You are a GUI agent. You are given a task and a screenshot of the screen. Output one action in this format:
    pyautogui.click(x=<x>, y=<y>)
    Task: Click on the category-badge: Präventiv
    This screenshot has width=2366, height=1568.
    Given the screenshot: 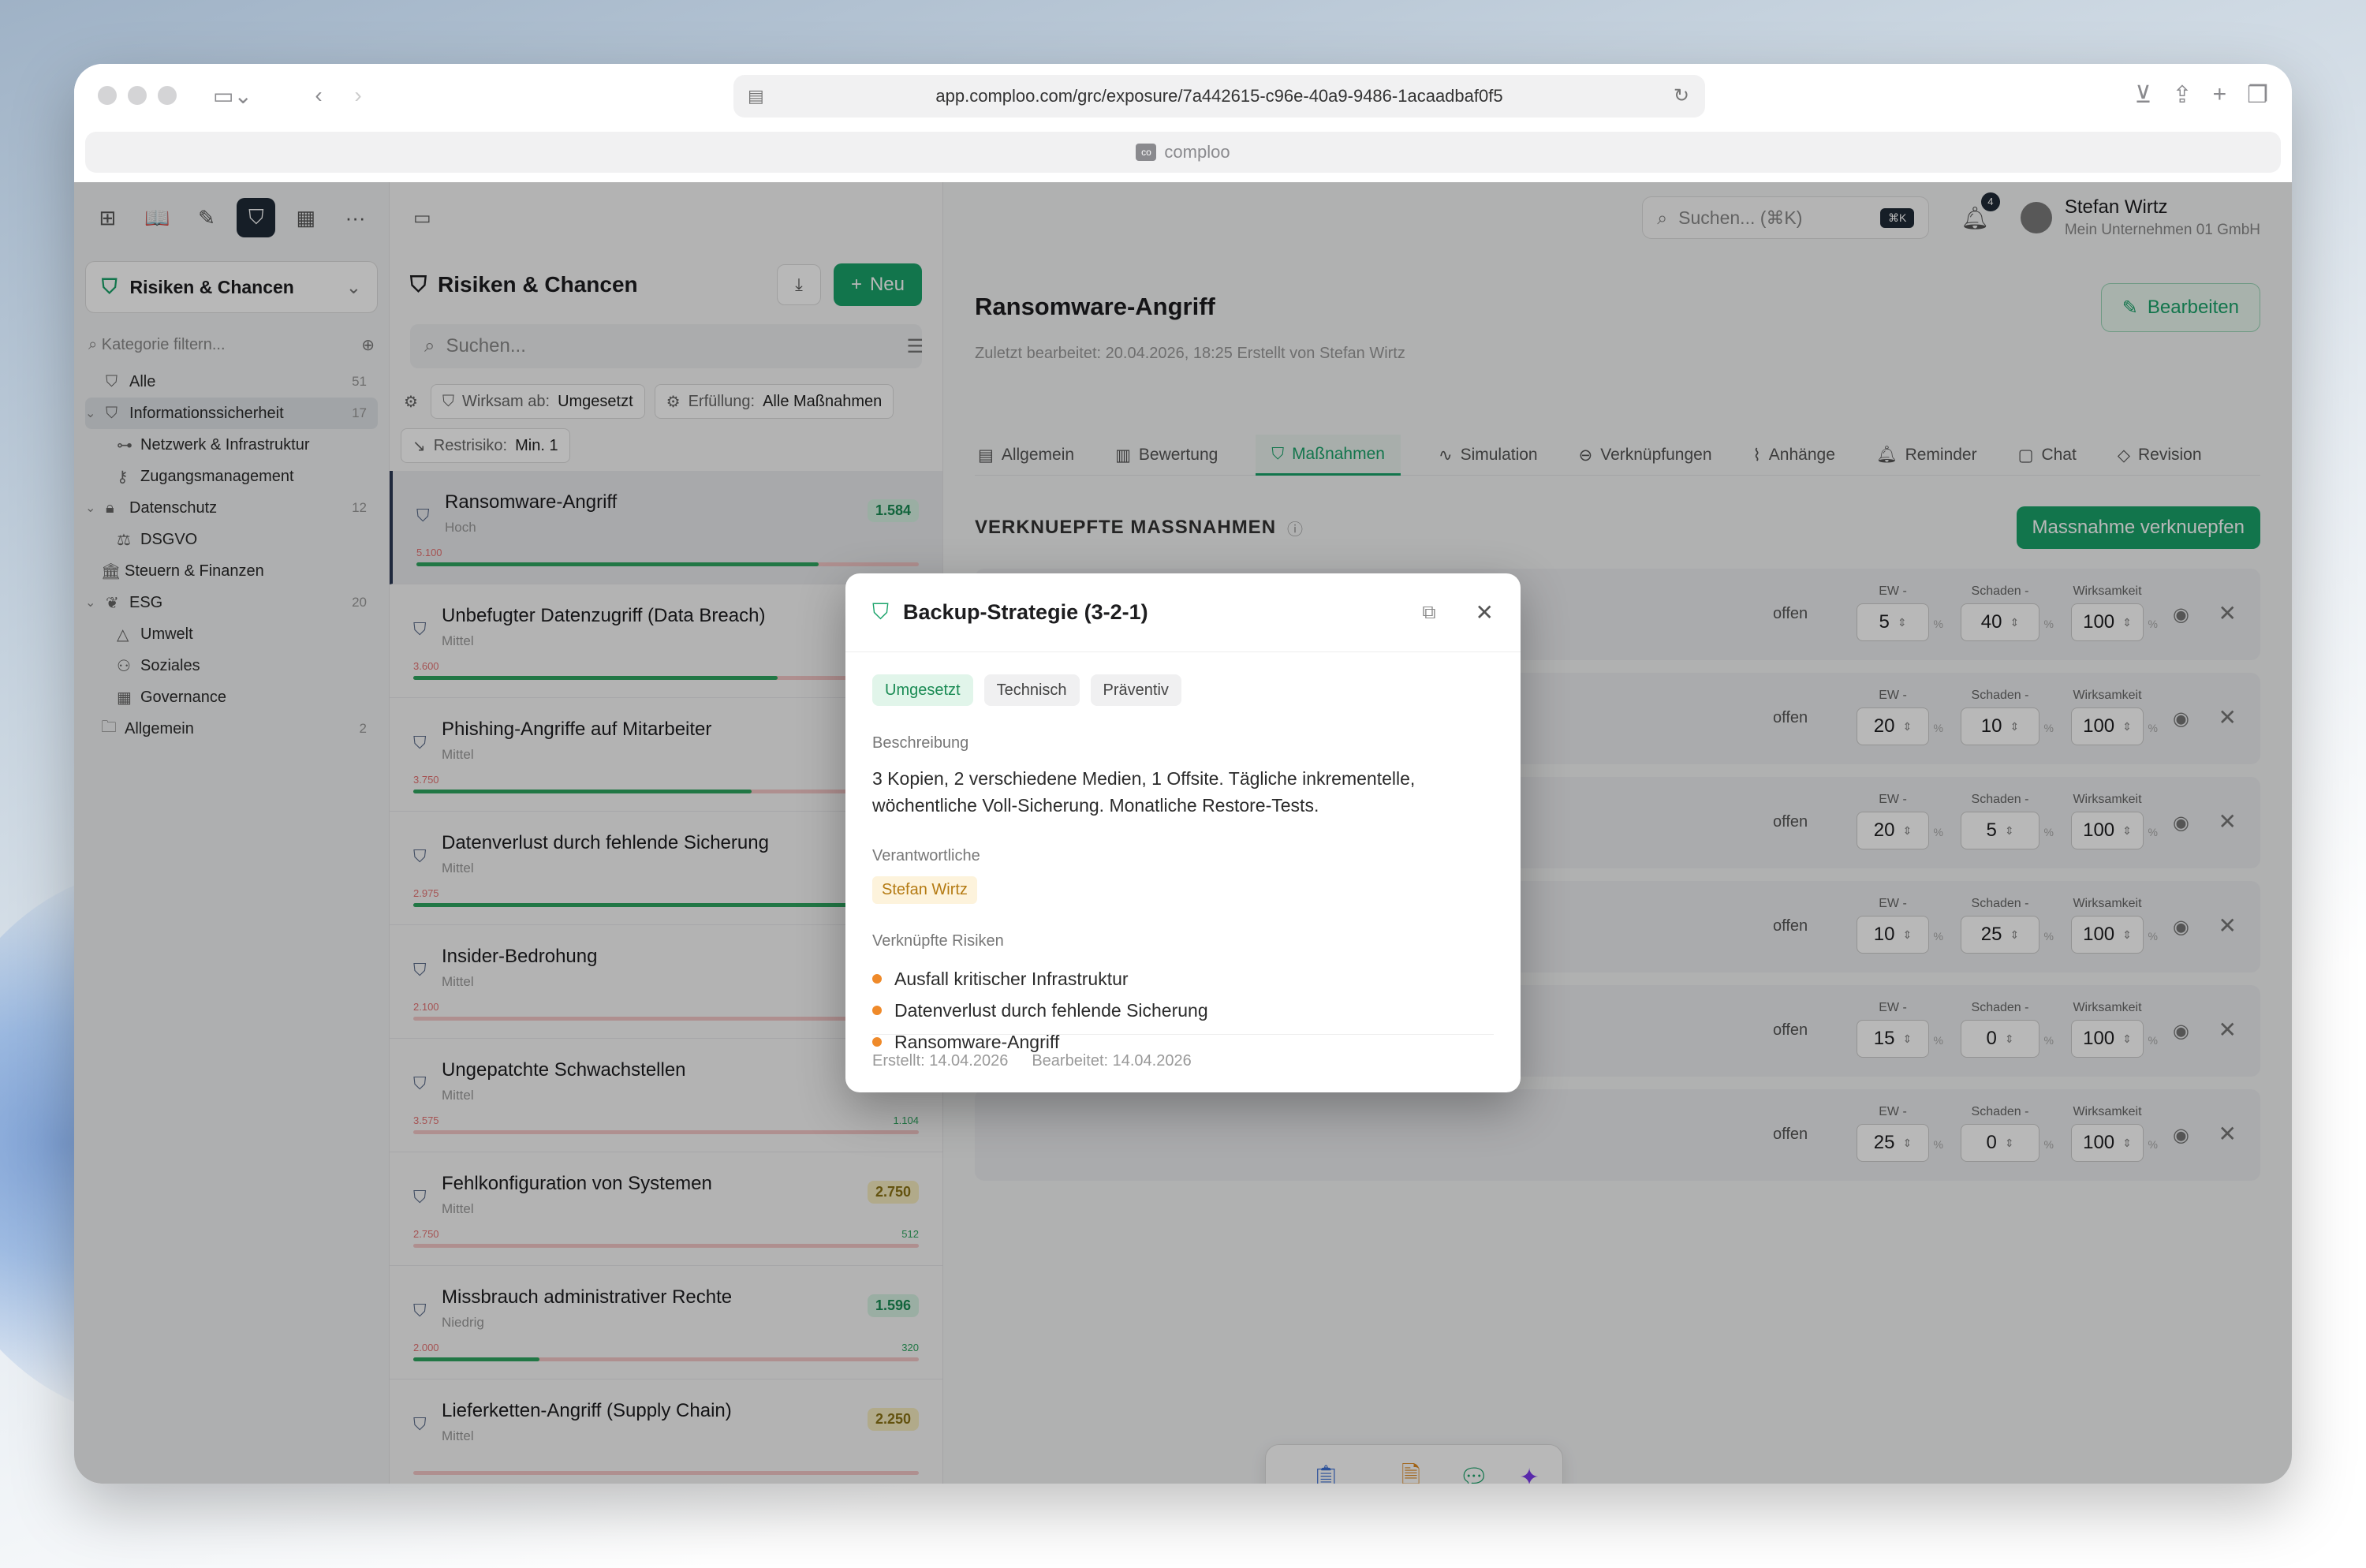 What is the action you would take?
    pyautogui.click(x=1135, y=690)
    